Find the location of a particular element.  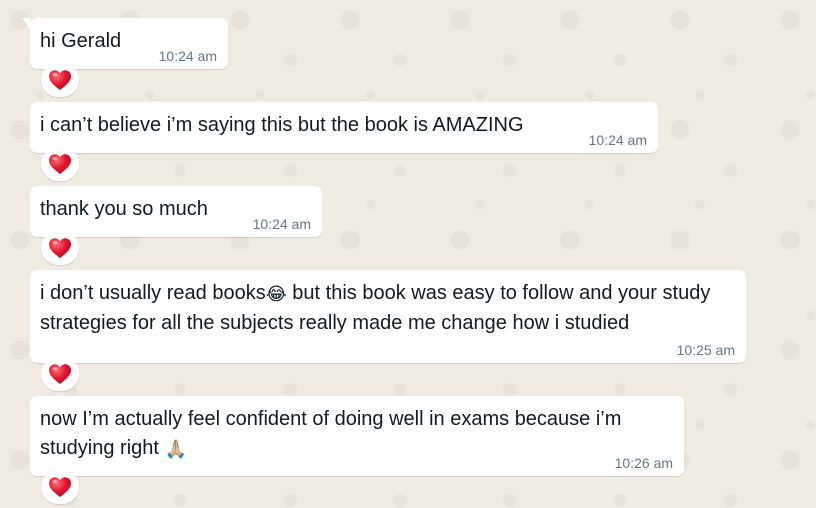

message-timestamp: 10:26 am is located at coordinates (643, 463).